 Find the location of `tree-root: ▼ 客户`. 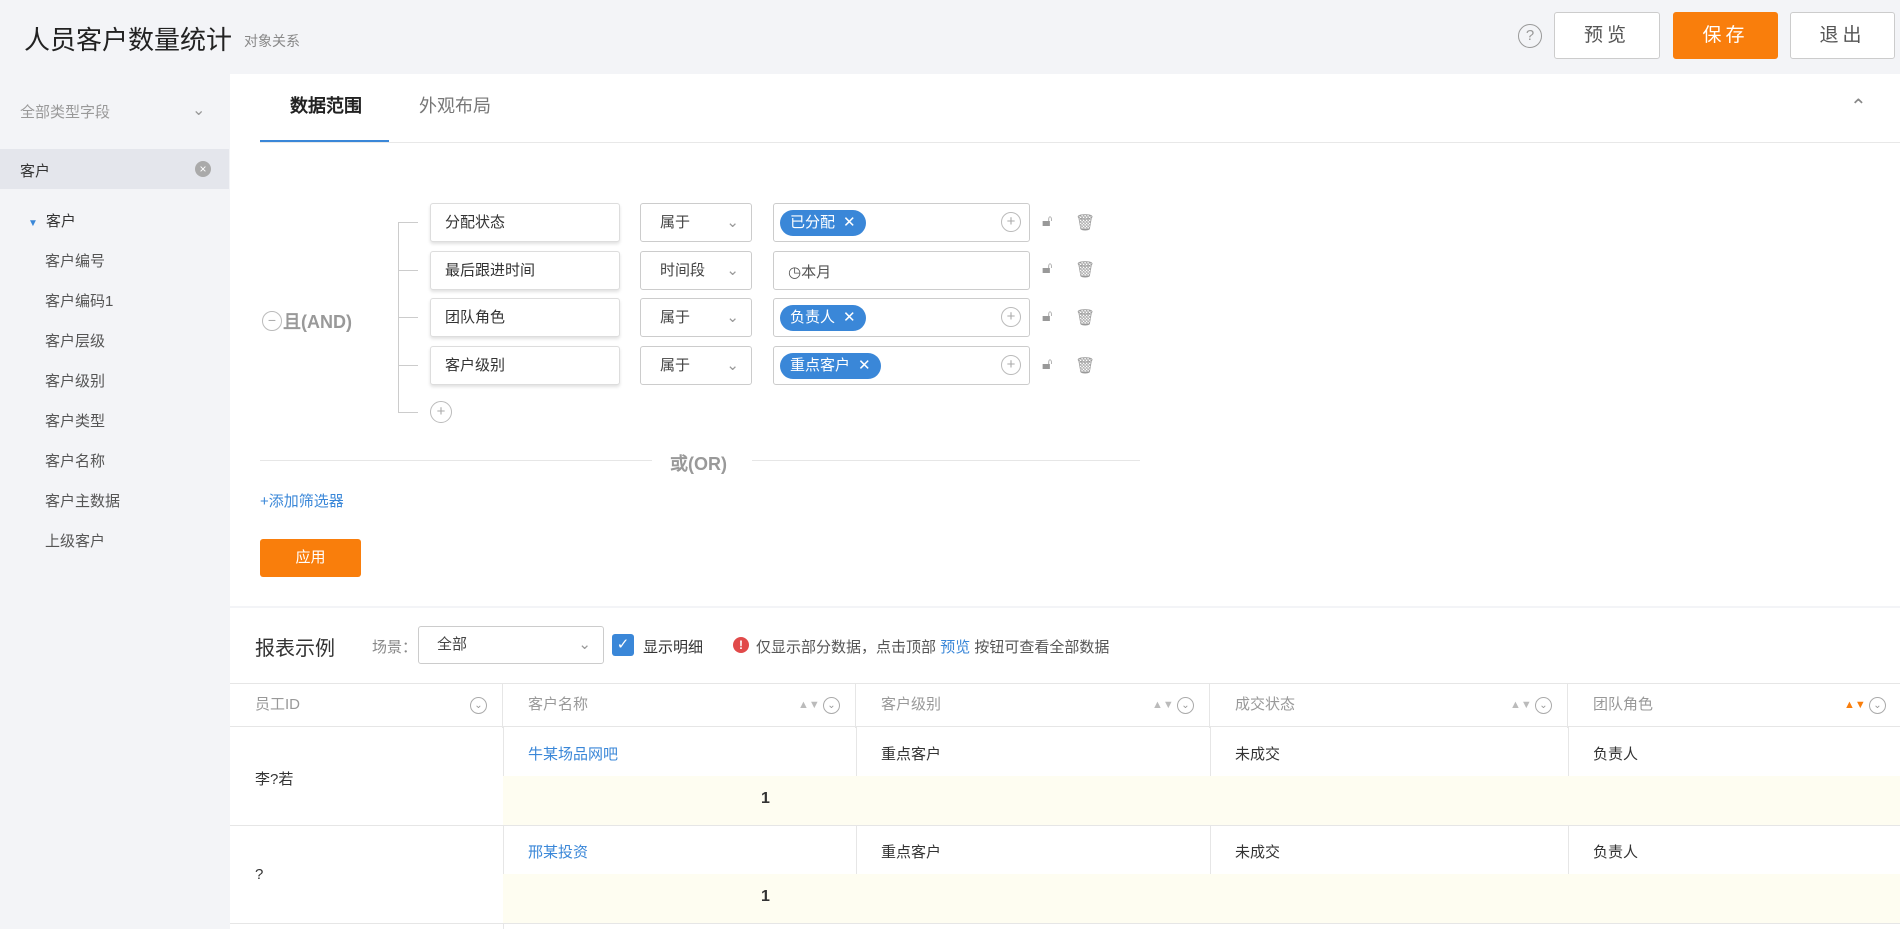

tree-root: ▼ 客户 is located at coordinates (52, 220).